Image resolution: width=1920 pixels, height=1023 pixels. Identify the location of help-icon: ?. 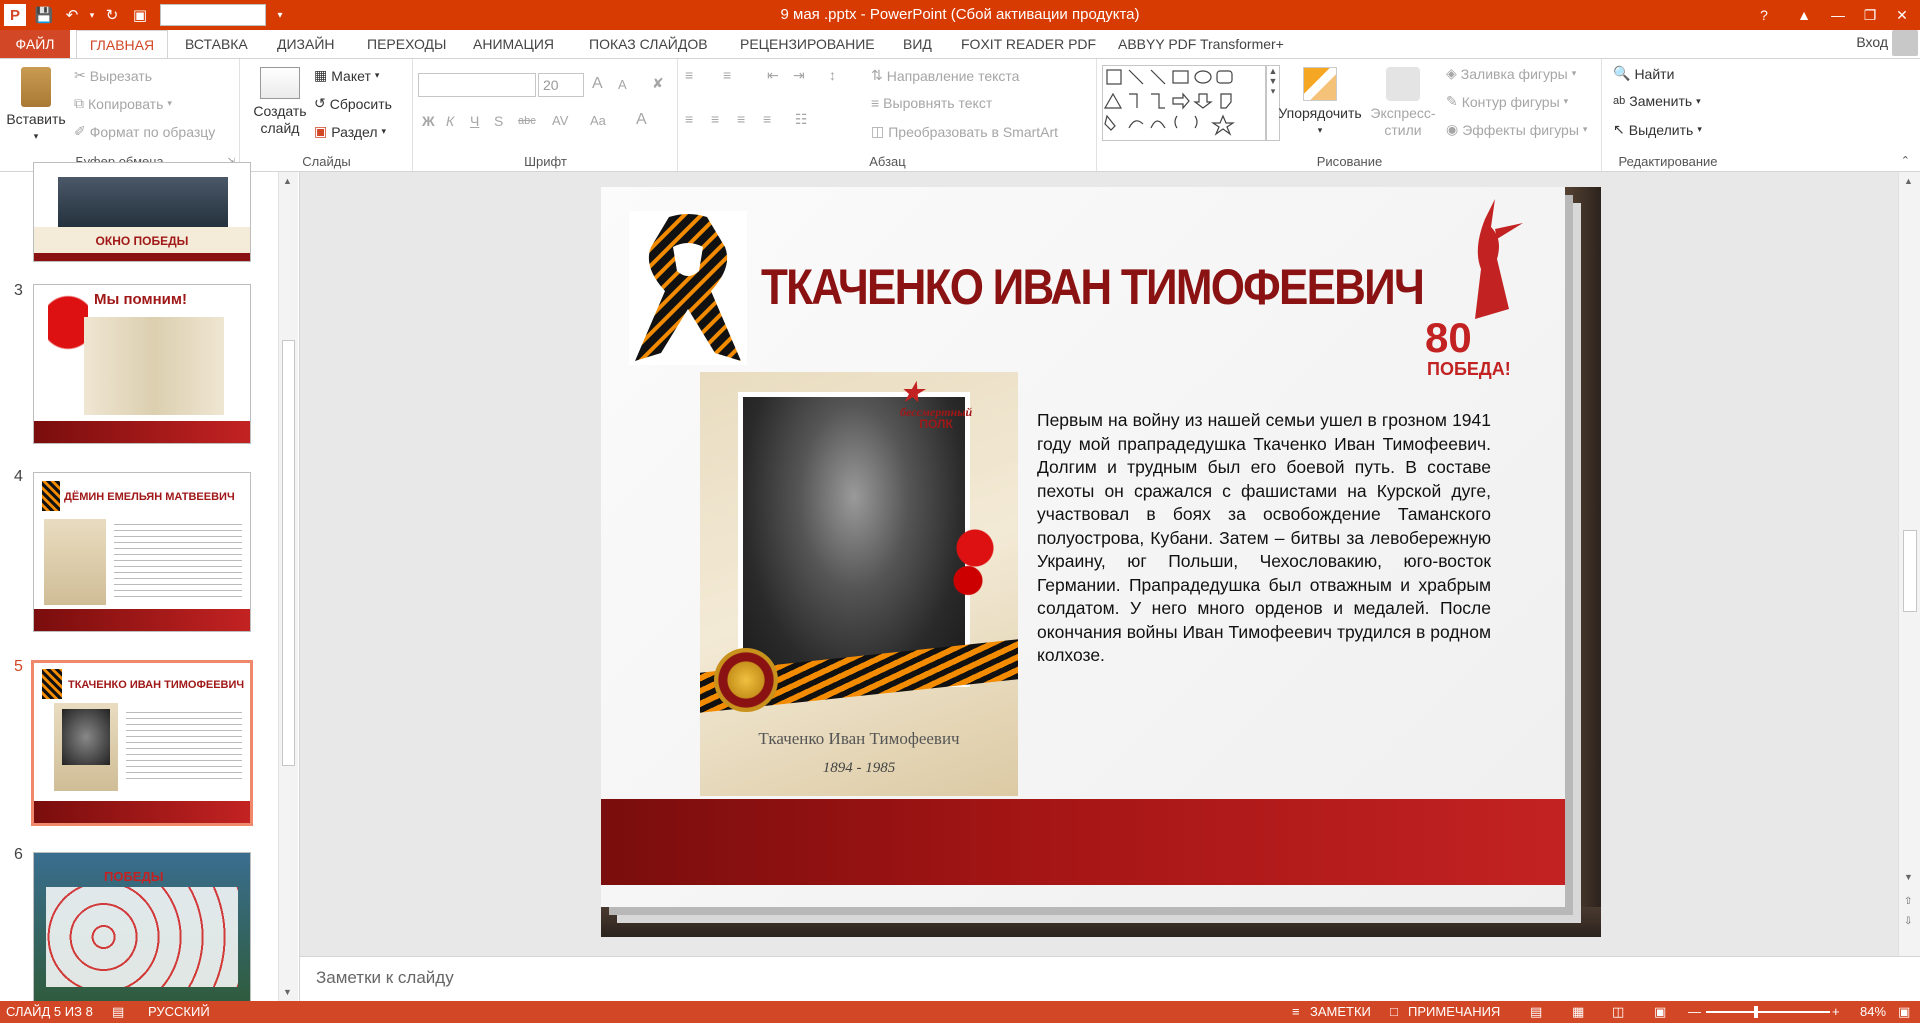
(1764, 15).